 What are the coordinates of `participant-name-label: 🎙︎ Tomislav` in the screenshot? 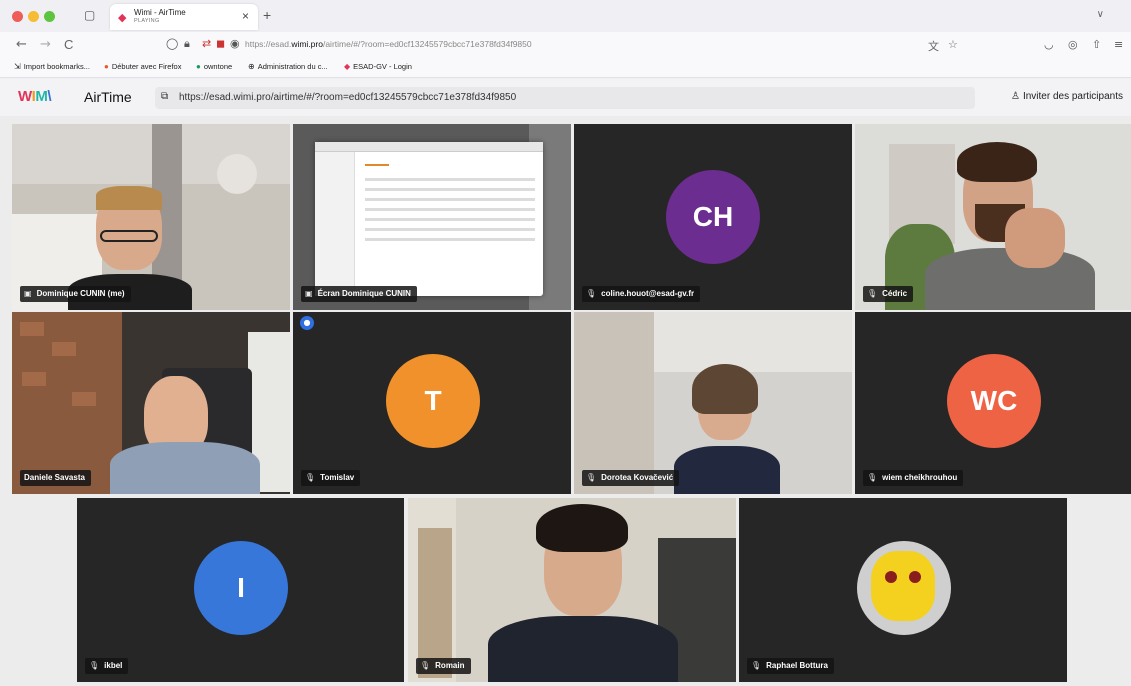 It's located at (331, 478).